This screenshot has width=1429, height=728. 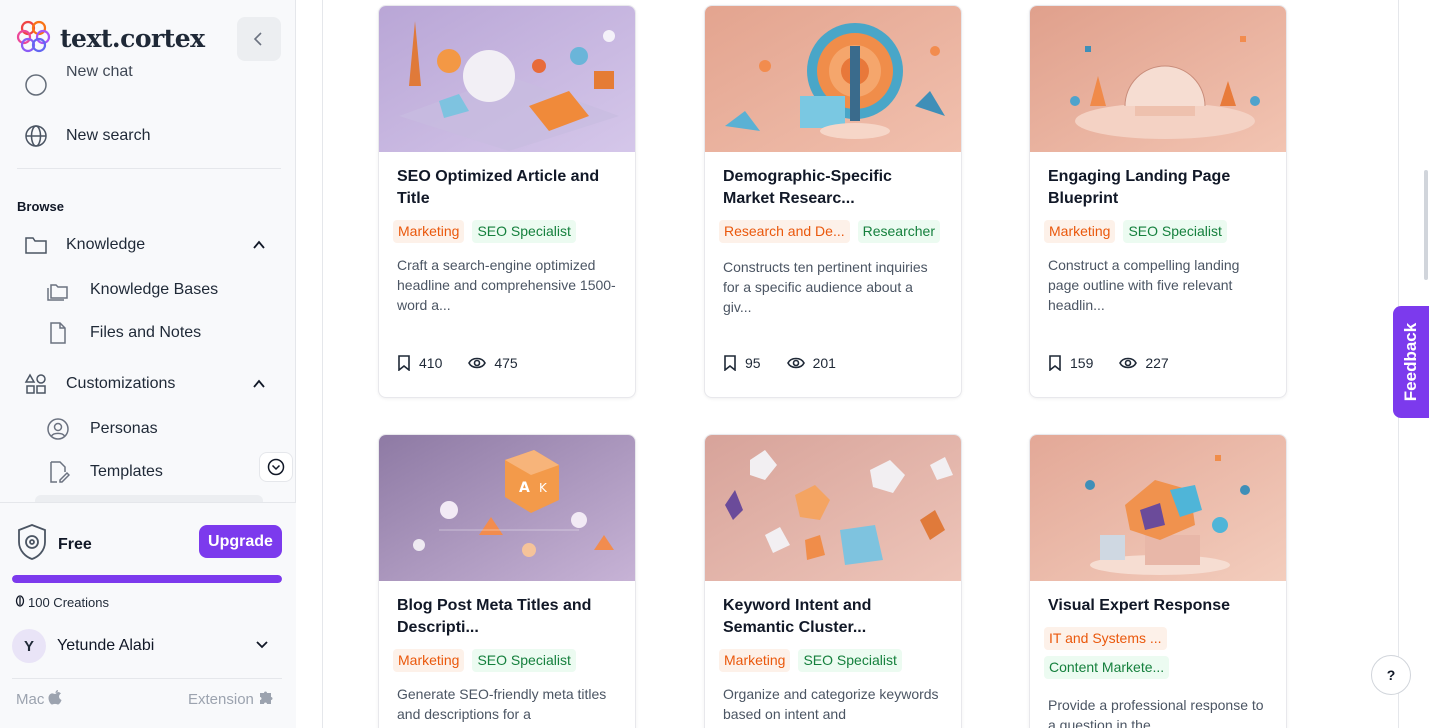 What do you see at coordinates (431, 363) in the screenshot?
I see `saves-count: 410` at bounding box center [431, 363].